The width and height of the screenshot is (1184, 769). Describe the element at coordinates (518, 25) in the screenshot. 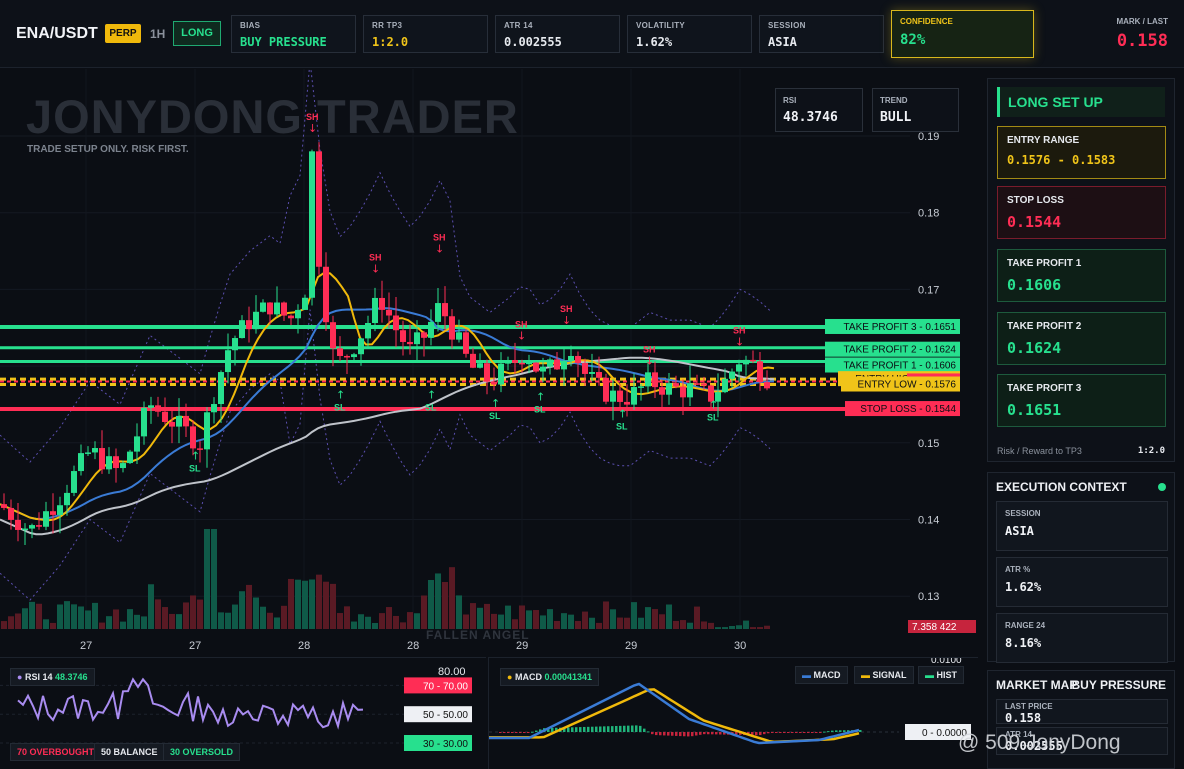

I see `atr-label: ATR 14` at that location.